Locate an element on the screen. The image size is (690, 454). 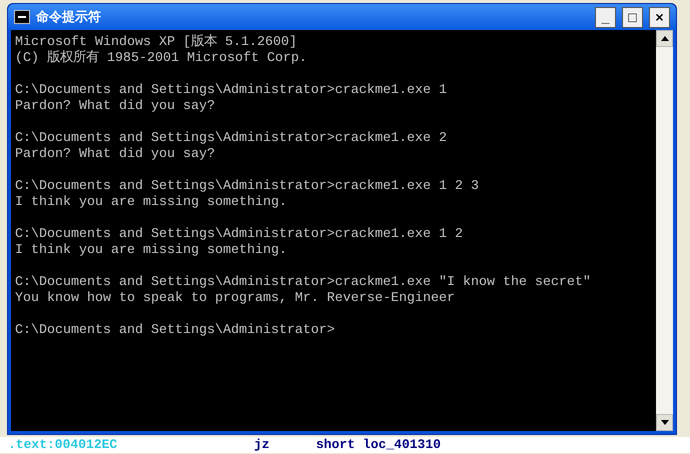
listing-address: .text:004012EC is located at coordinates (63, 445).